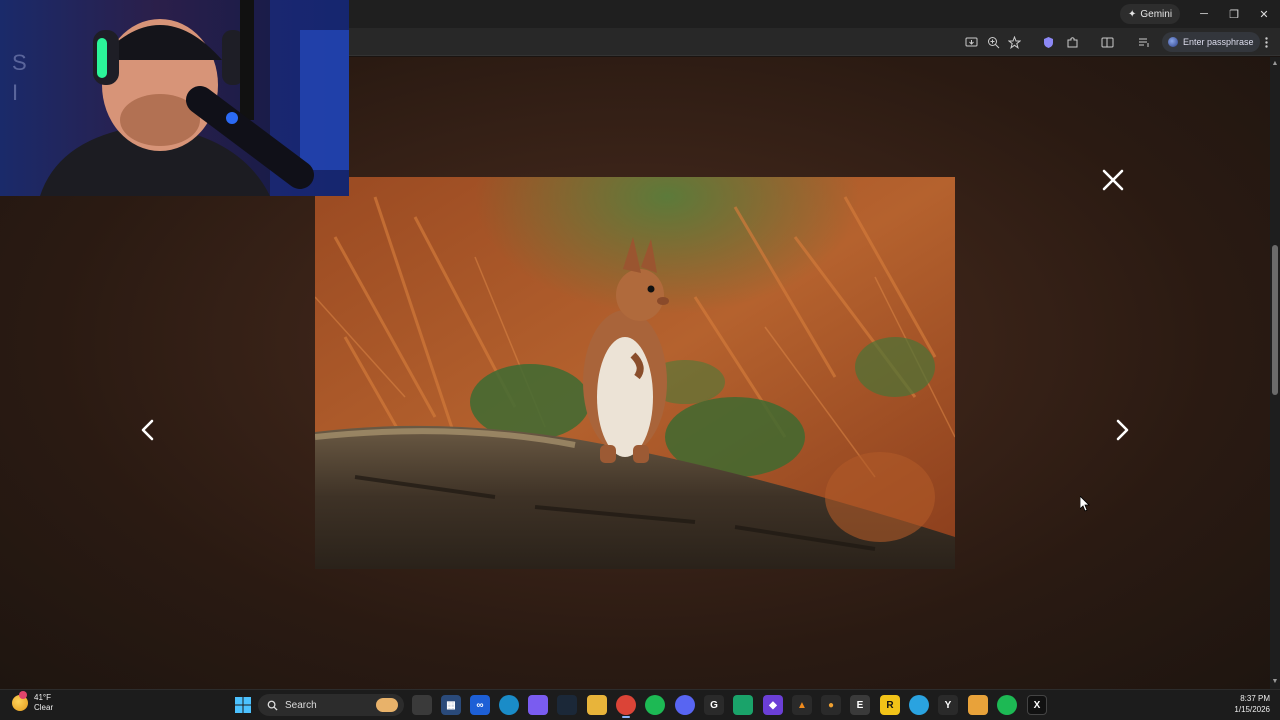 The width and height of the screenshot is (1280, 720). Describe the element at coordinates (743, 705) in the screenshot. I see `app-ab-icon` at that location.